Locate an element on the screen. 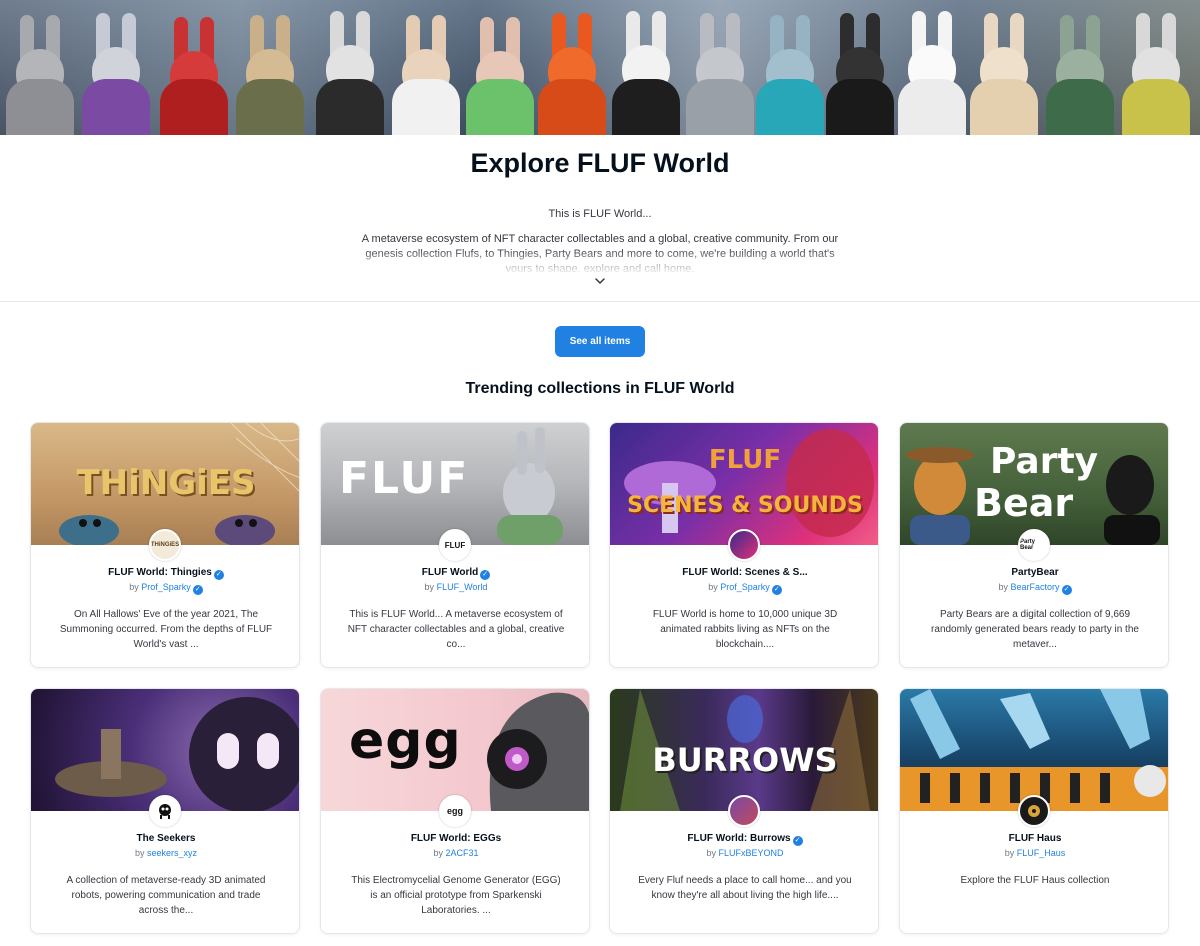 The width and height of the screenshot is (1200, 946). collection-cover-image: egg is located at coordinates (455, 750).